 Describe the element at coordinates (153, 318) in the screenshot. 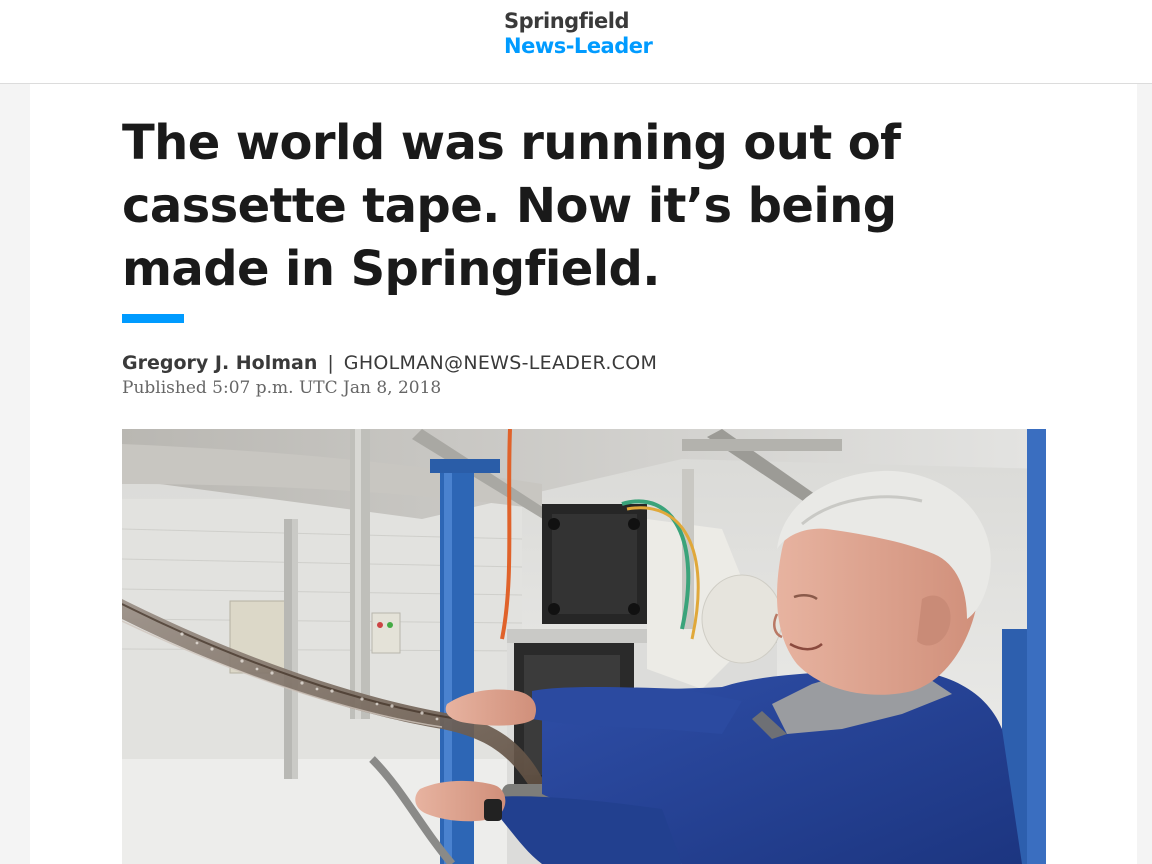

I see `headline-accent-bar` at that location.